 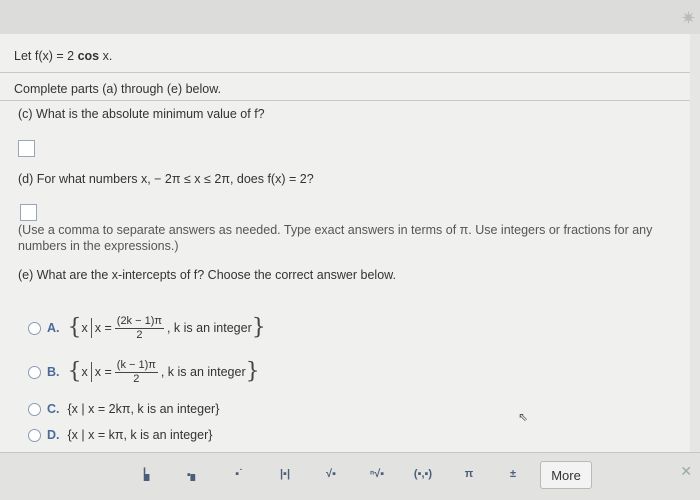 I want to click on problem-statement: Let f(x) = 2 cos x., so click(x=63, y=56).